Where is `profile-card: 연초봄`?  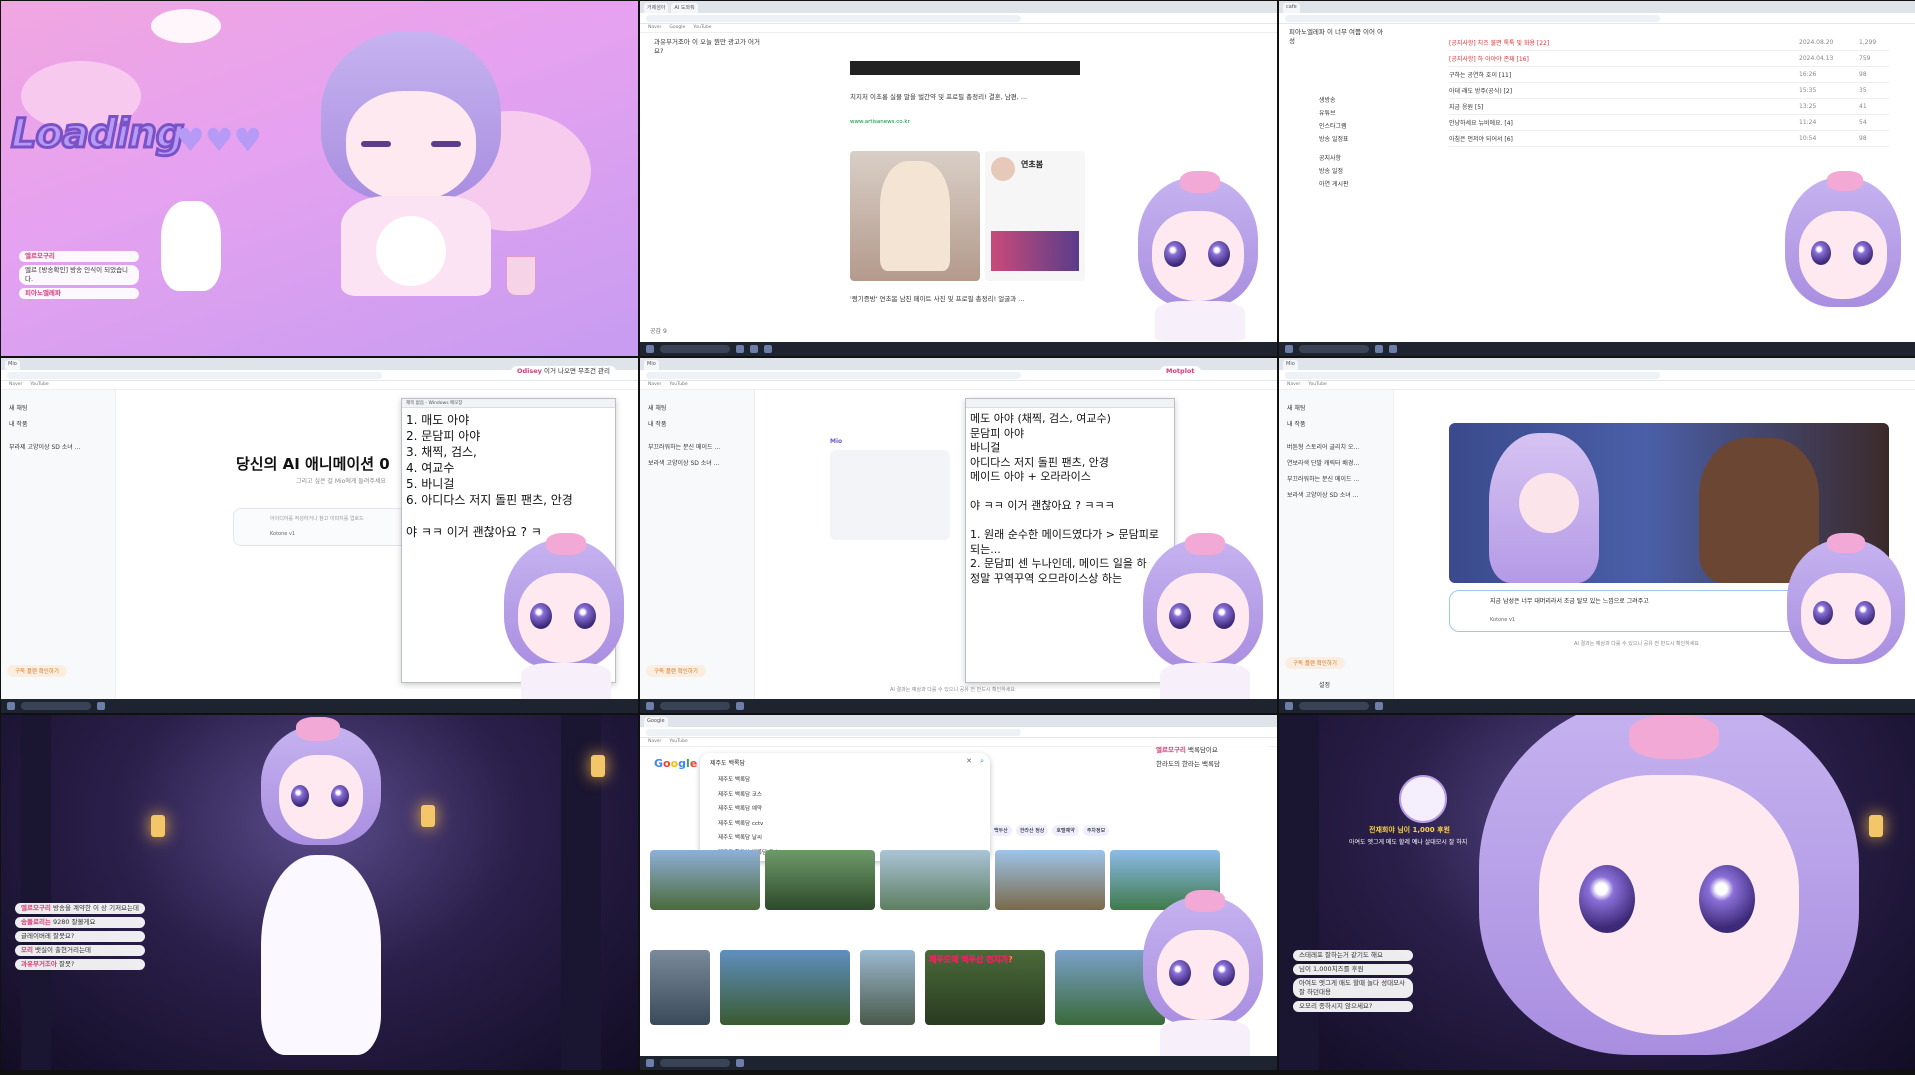
profile-card: 연초봄 is located at coordinates (1035, 216).